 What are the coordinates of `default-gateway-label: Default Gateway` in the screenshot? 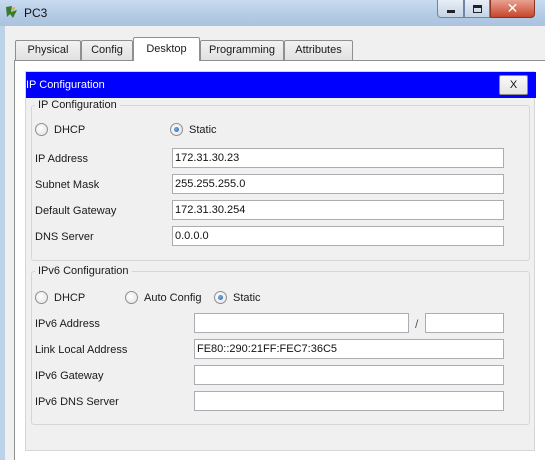 It's located at (76, 211).